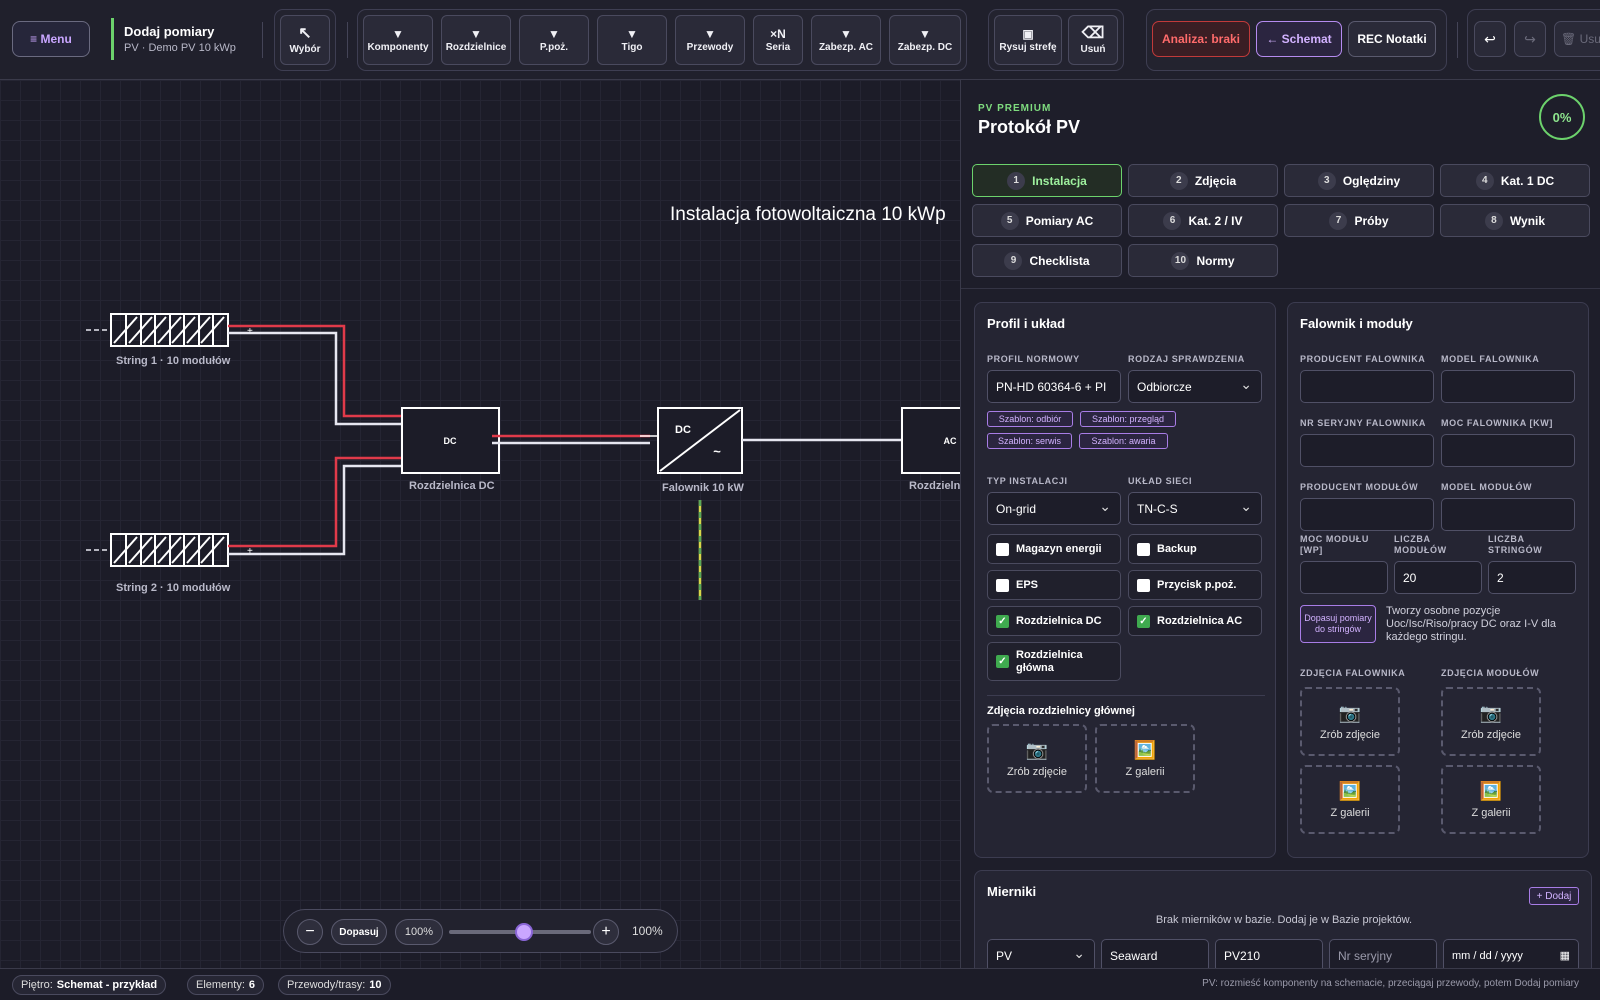 The image size is (1600, 1000). I want to click on pv-string-1: +, so click(169, 330).